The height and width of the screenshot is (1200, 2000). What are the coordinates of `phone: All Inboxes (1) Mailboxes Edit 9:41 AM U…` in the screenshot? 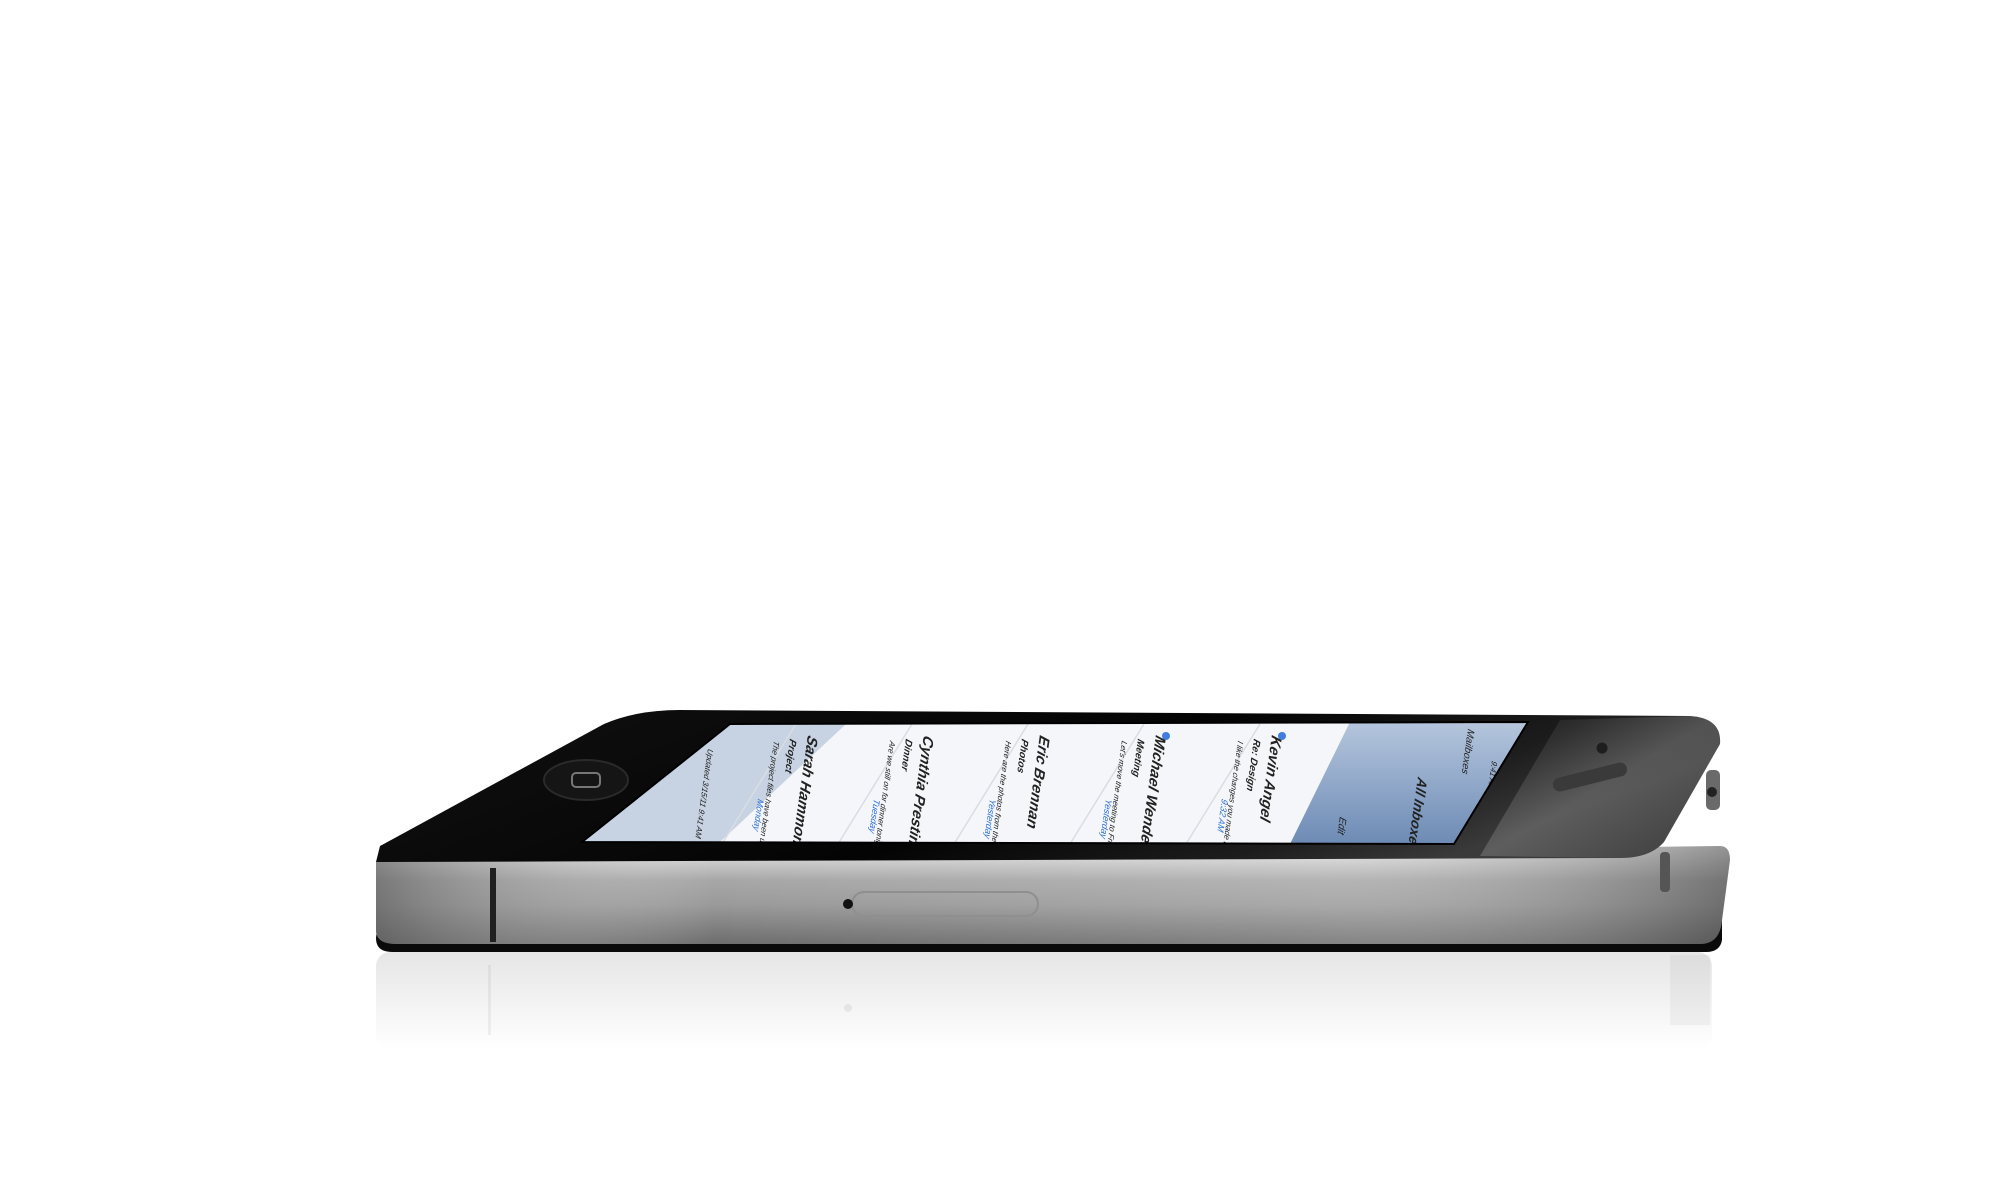 It's located at (1053, 831).